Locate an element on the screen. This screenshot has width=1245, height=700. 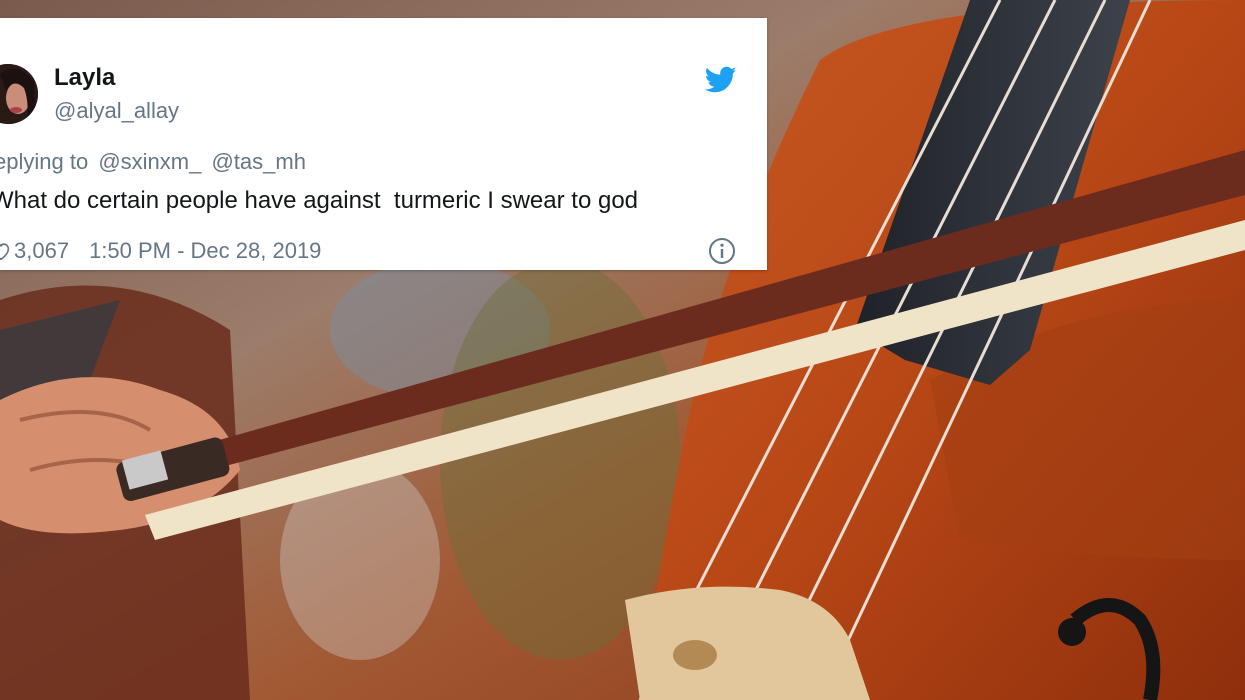
twitter-bird-icon is located at coordinates (721, 80).